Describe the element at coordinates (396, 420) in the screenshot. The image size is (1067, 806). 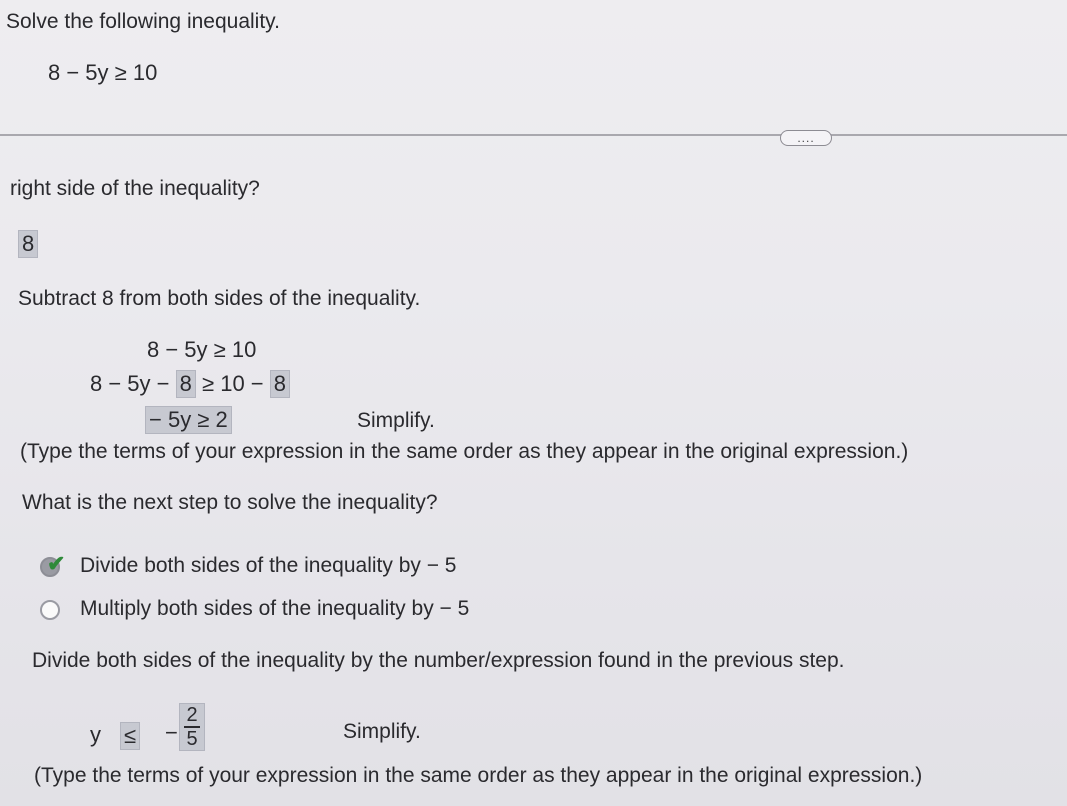
I see `step2-simplify-label: Simplify.` at that location.